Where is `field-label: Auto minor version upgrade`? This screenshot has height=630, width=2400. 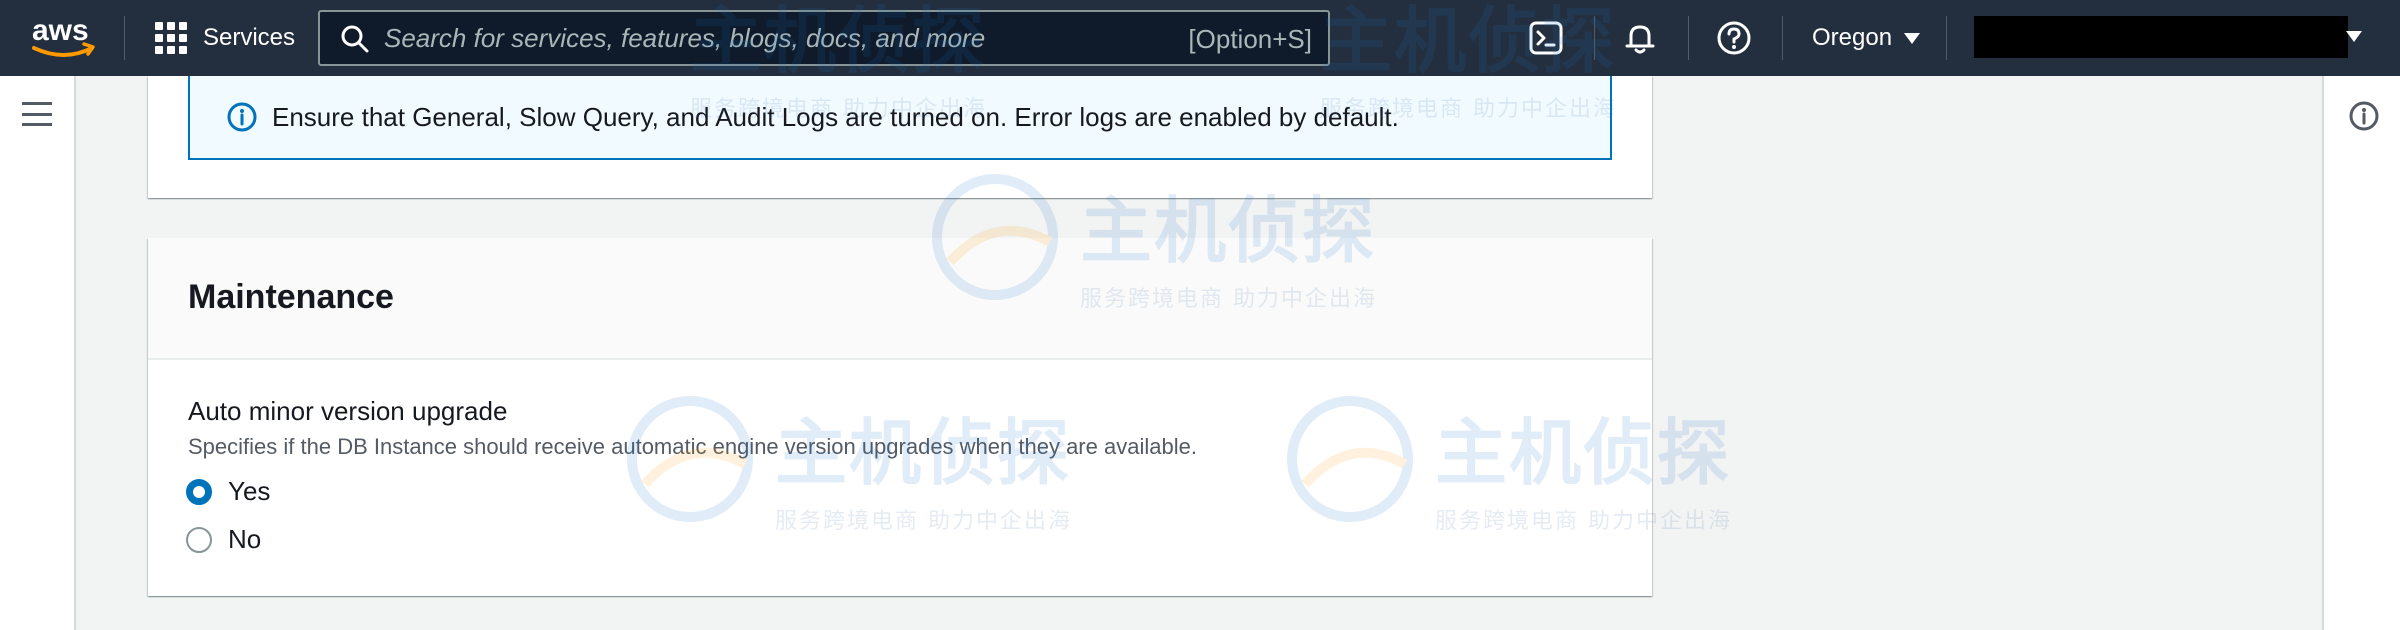
field-label: Auto minor version upgrade is located at coordinates (348, 411).